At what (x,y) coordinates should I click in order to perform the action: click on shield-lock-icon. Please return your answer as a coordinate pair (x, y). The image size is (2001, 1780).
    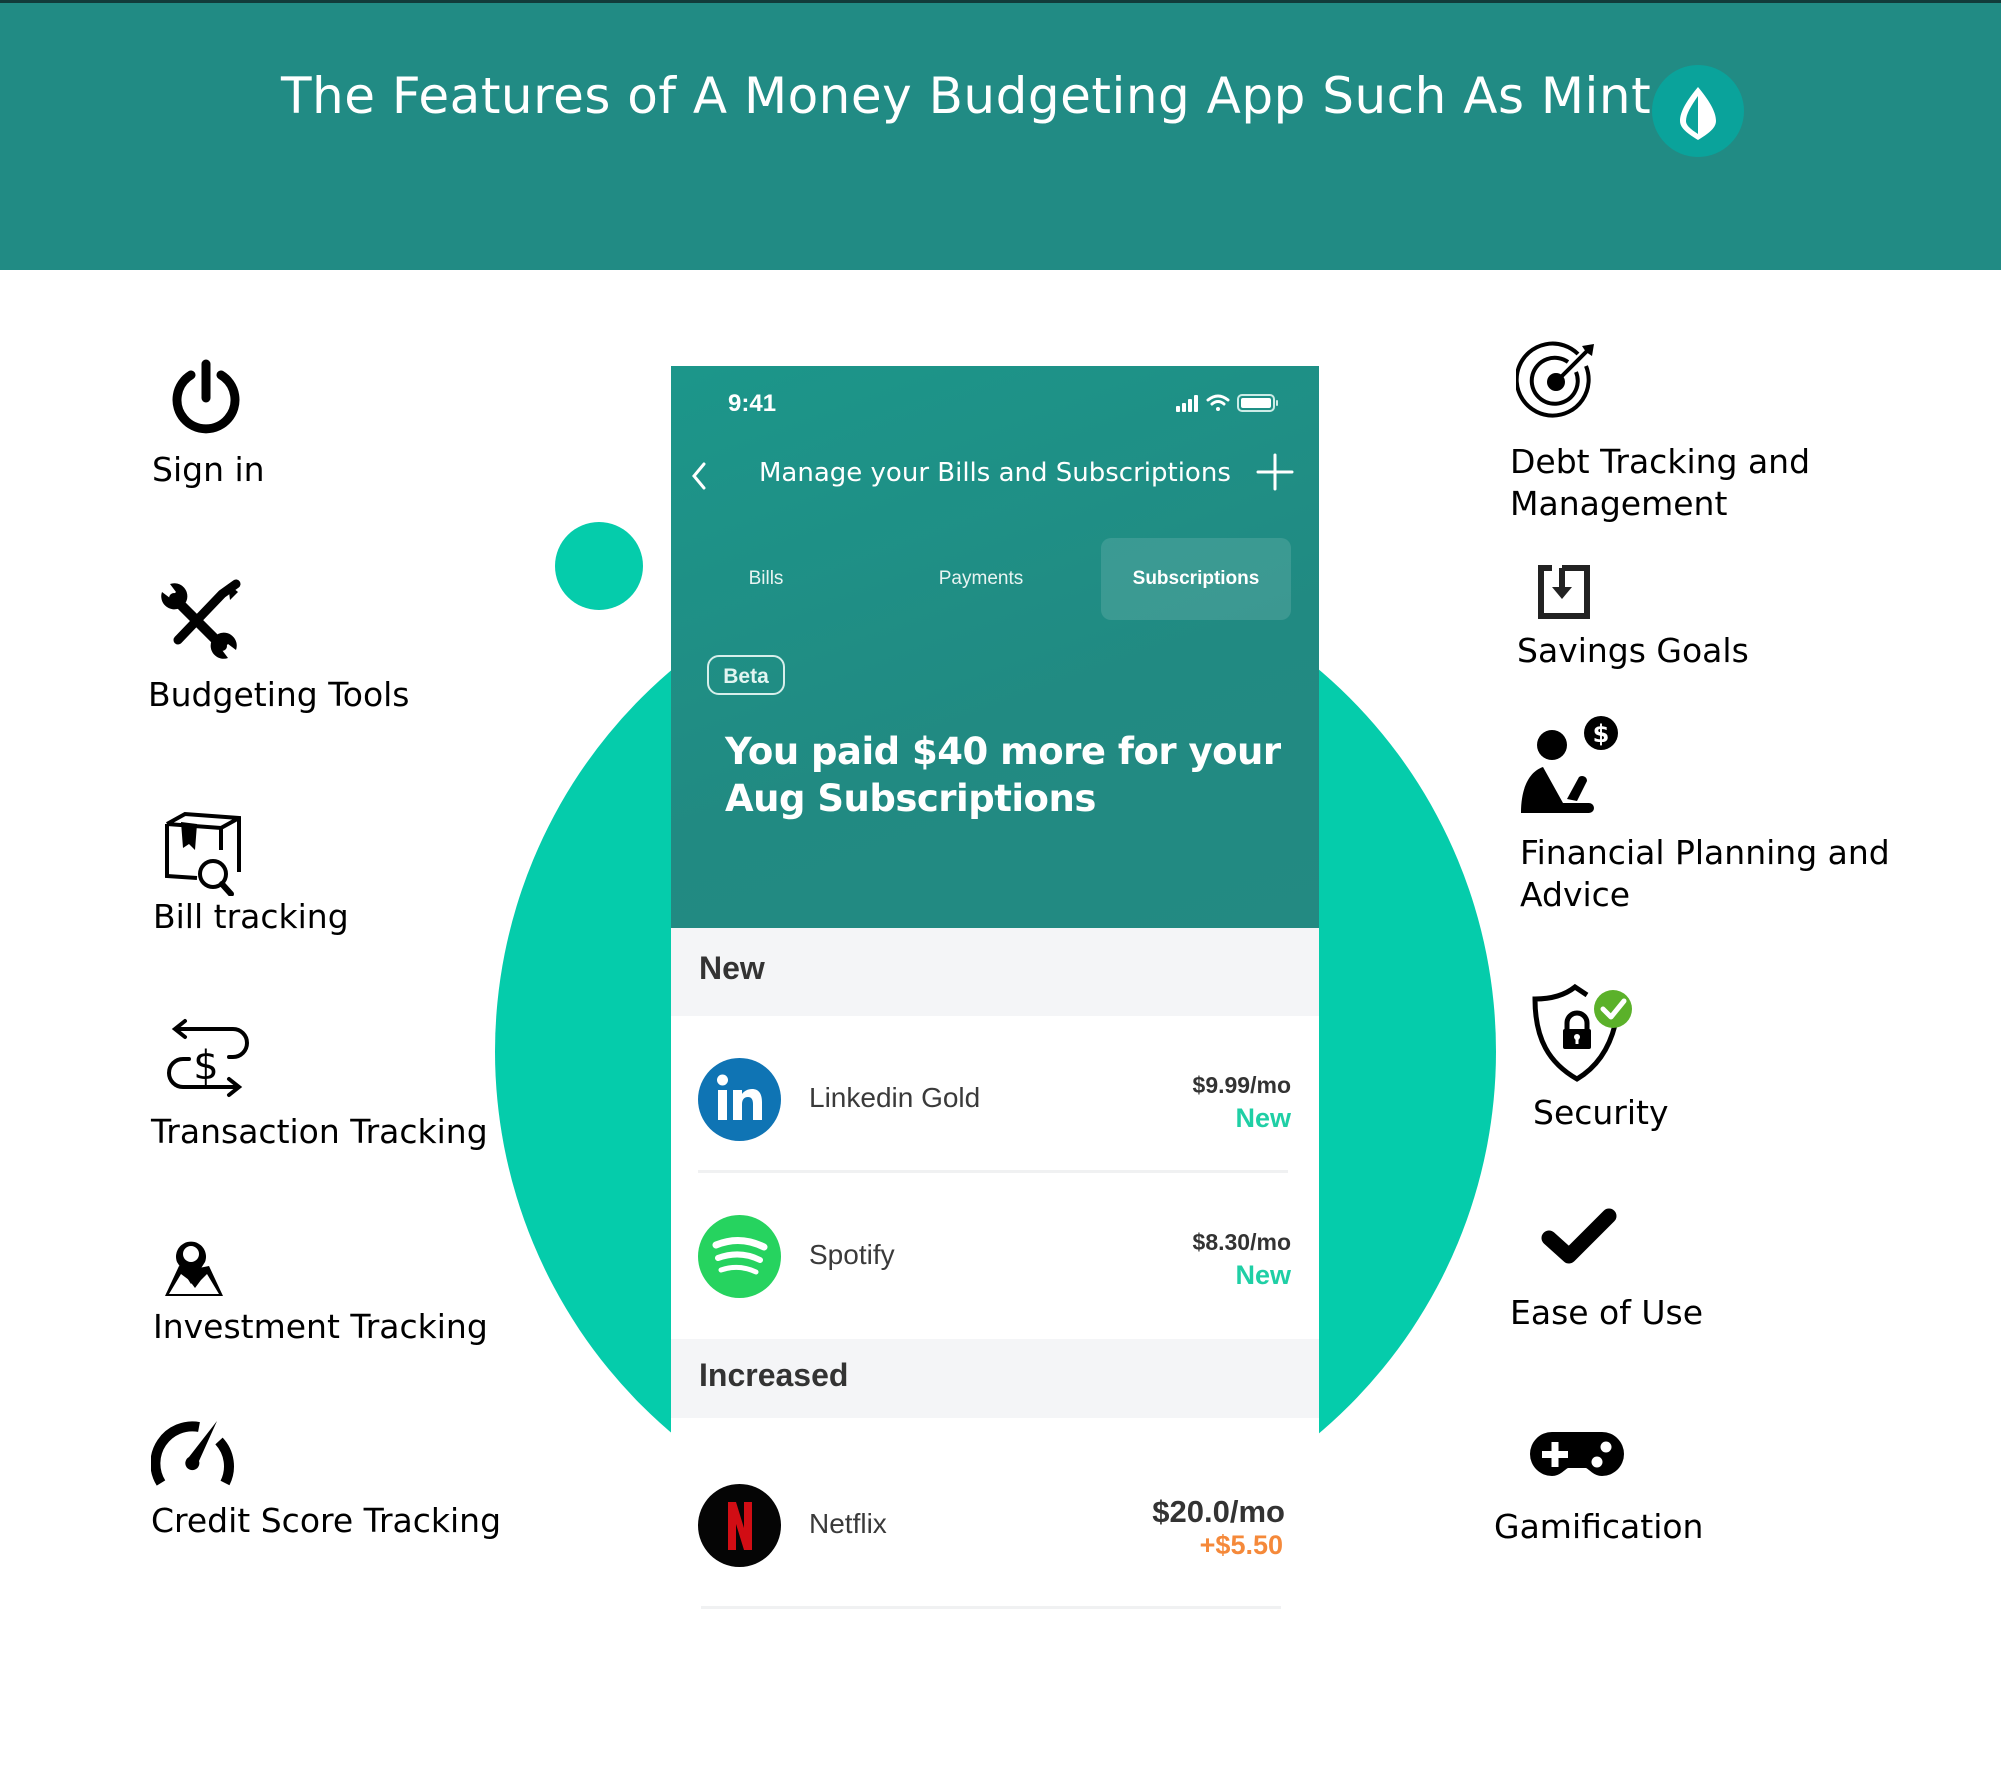
    Looking at the image, I should click on (1582, 1032).